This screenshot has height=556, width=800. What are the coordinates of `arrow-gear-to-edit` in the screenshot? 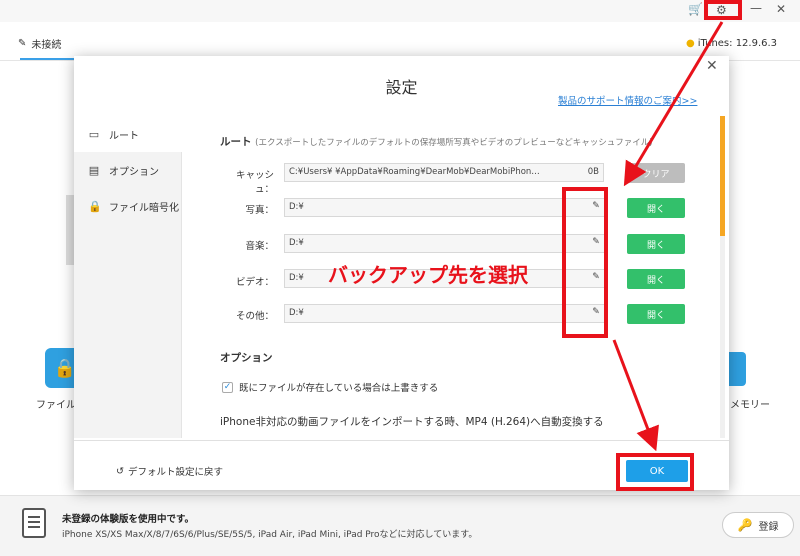 It's located at (673, 104).